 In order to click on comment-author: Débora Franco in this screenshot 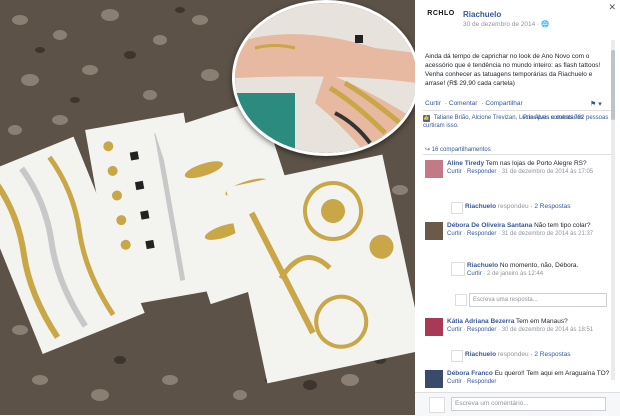, I will do `click(470, 373)`.